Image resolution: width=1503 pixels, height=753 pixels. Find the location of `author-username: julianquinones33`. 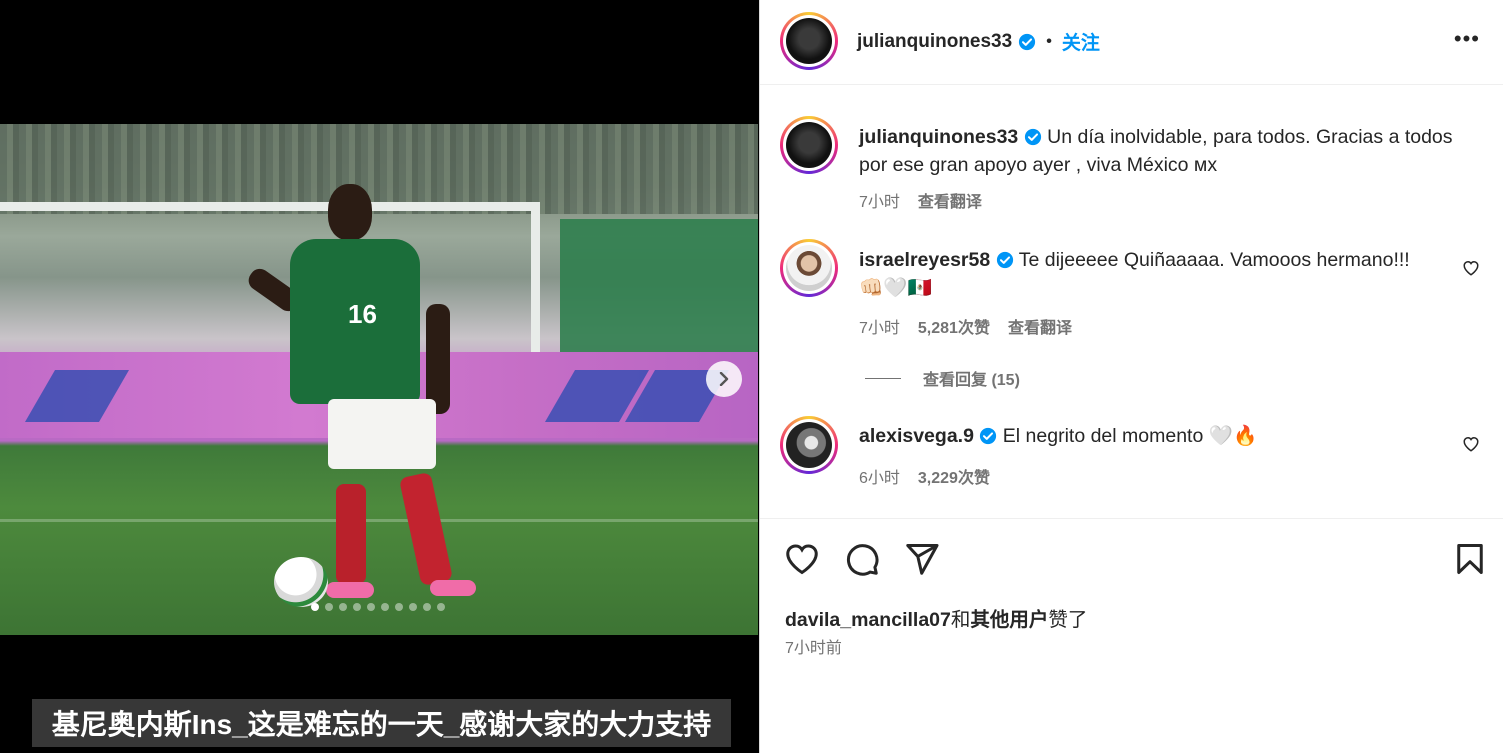

author-username: julianquinones33 is located at coordinates (934, 42).